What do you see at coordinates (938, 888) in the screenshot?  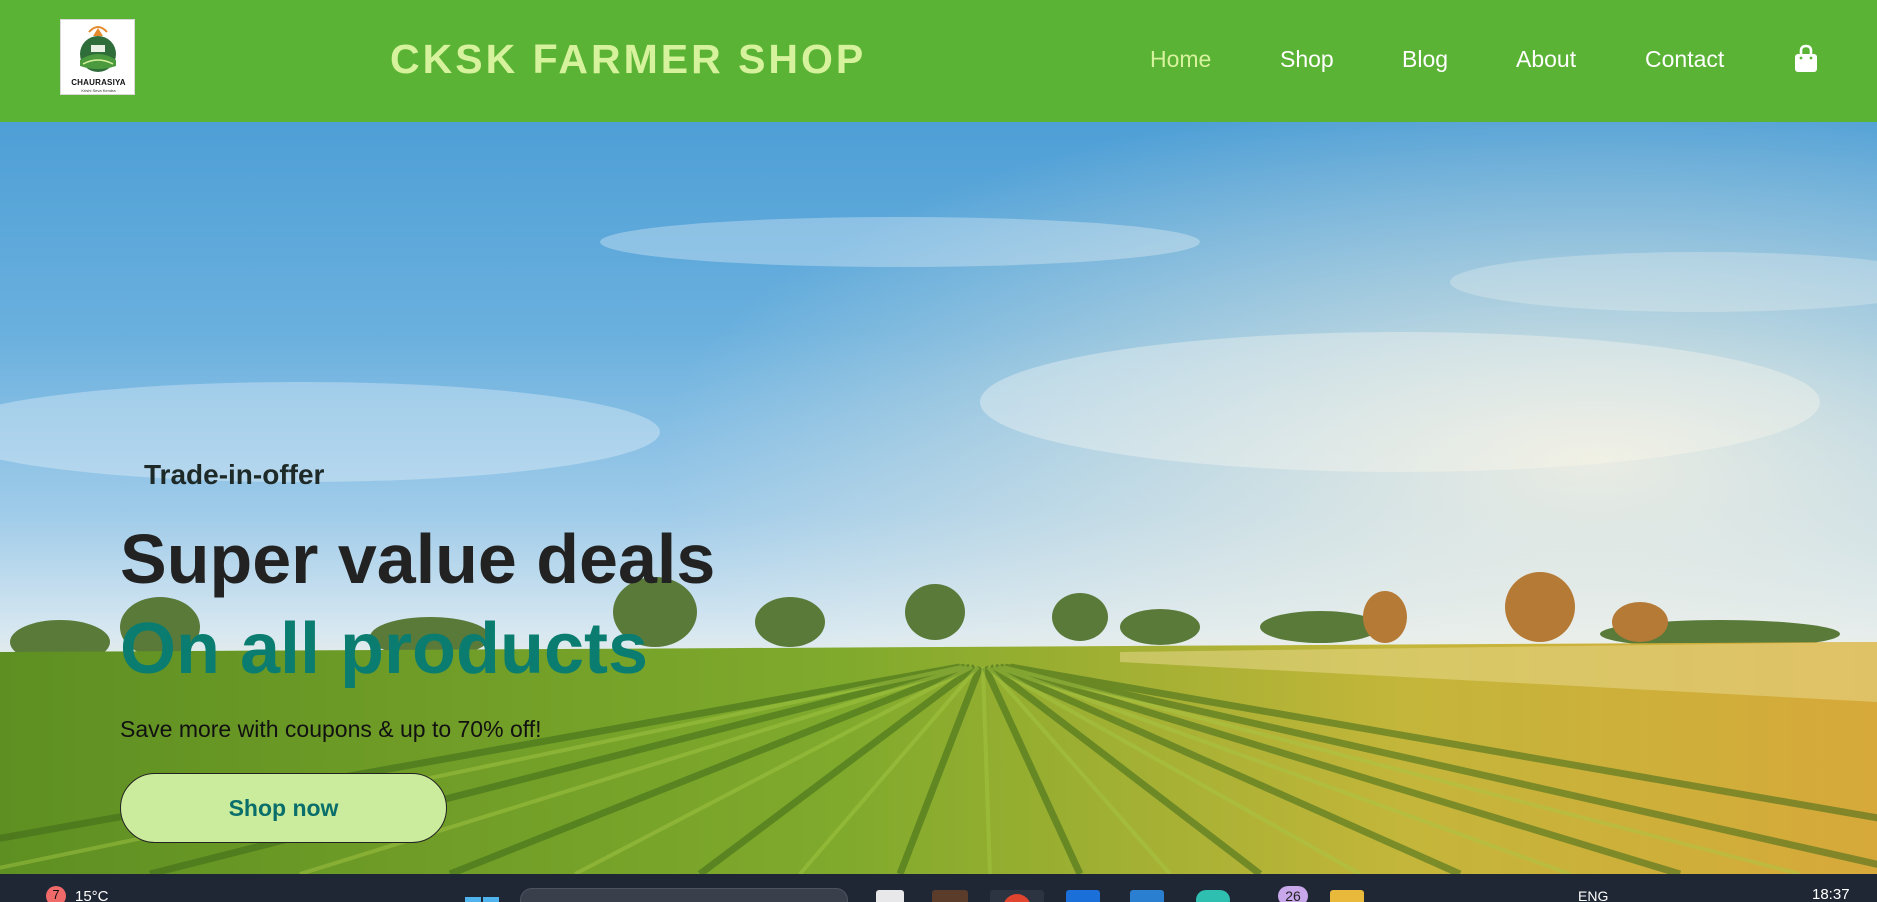 I see `os-taskbar: 7 15°C 26 ENG 18:37` at bounding box center [938, 888].